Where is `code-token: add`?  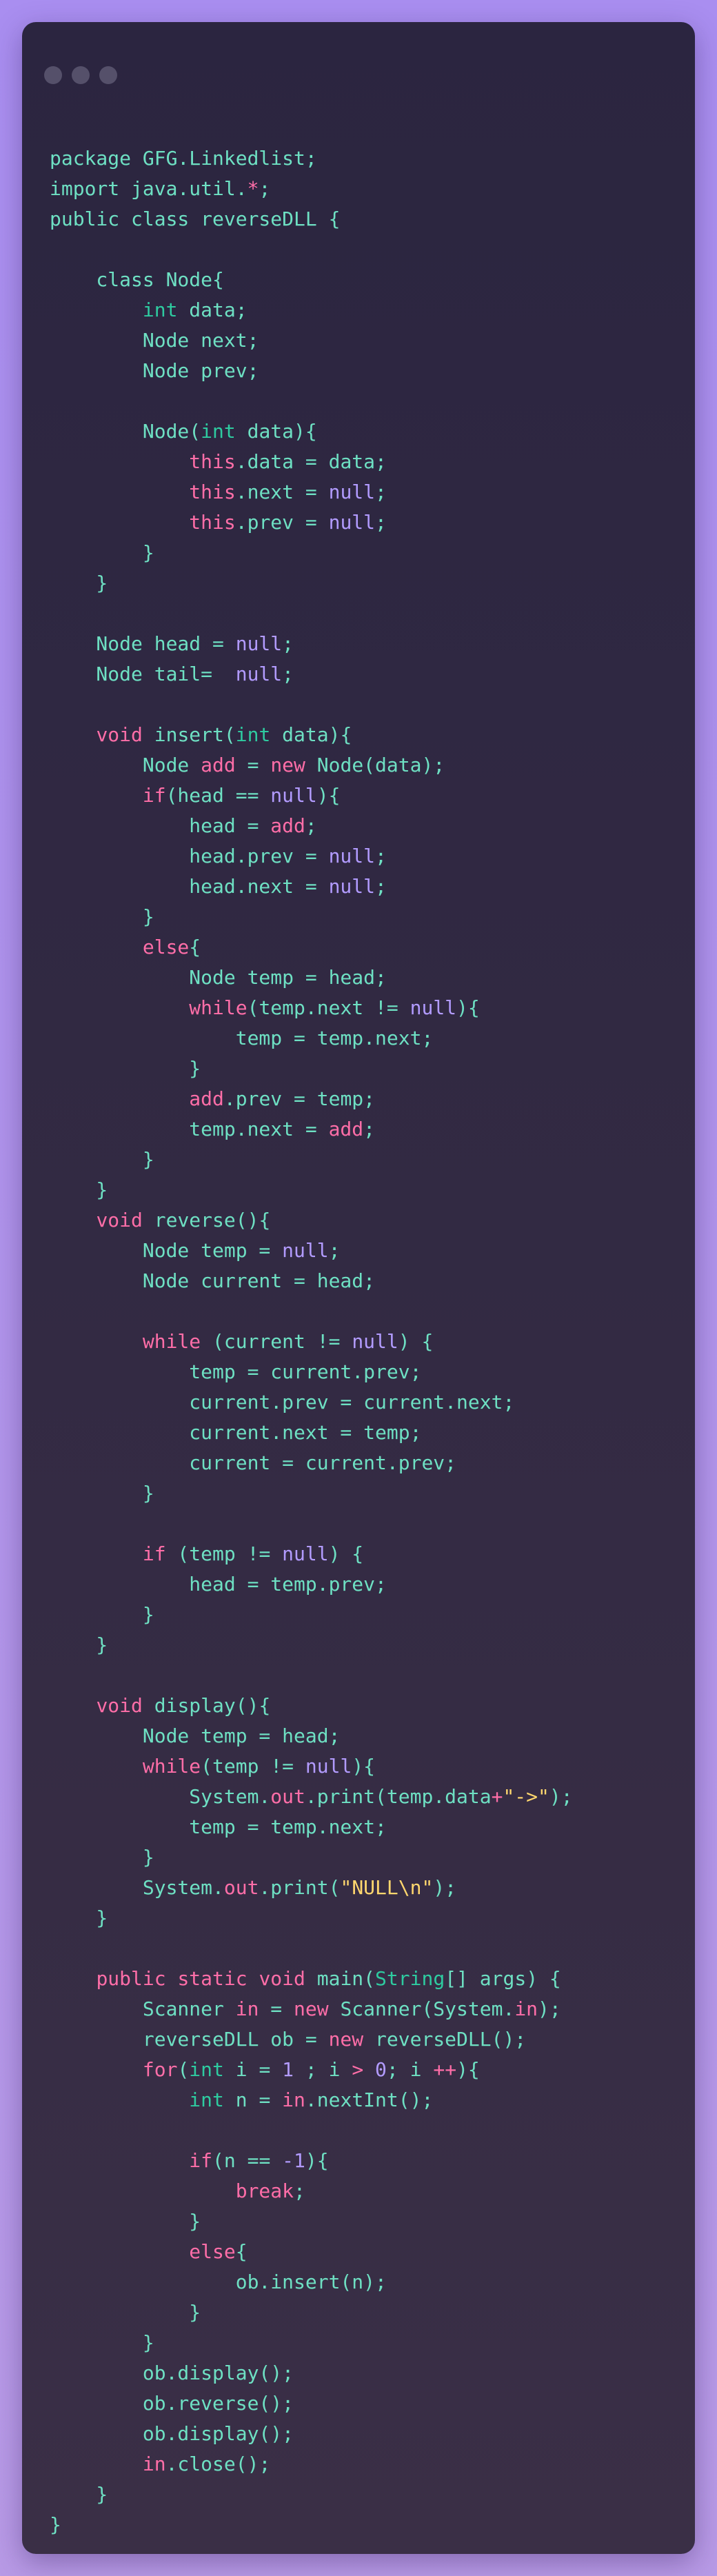
code-token: add is located at coordinates (287, 825).